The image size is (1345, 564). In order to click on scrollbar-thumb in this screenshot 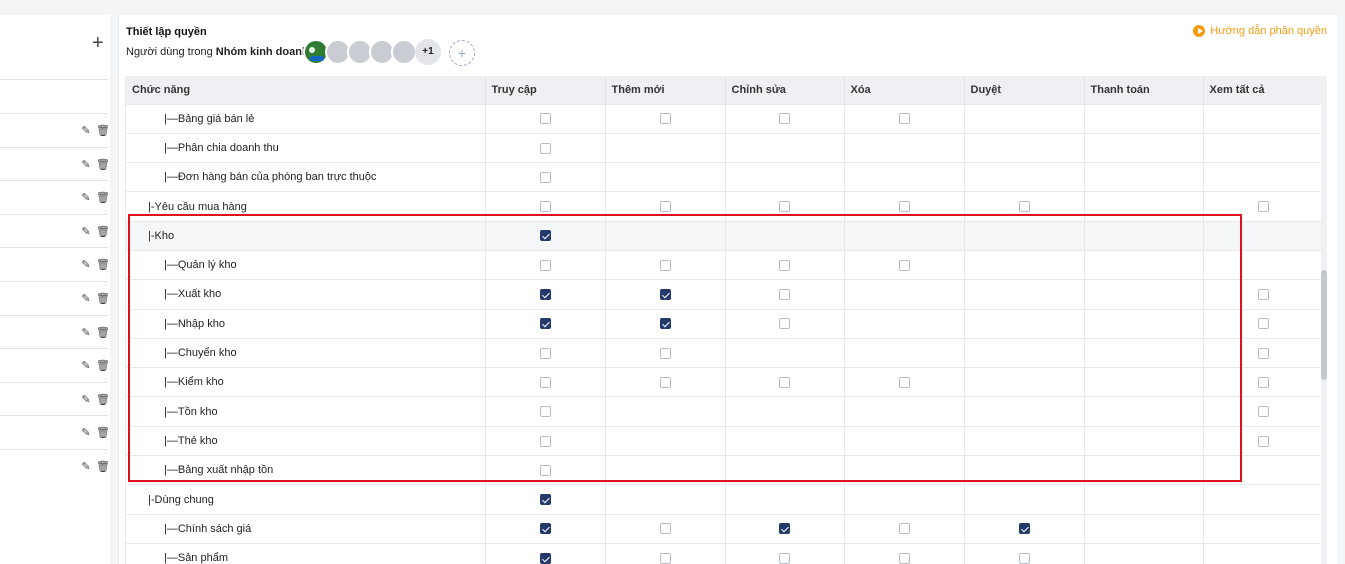, I will do `click(1324, 325)`.